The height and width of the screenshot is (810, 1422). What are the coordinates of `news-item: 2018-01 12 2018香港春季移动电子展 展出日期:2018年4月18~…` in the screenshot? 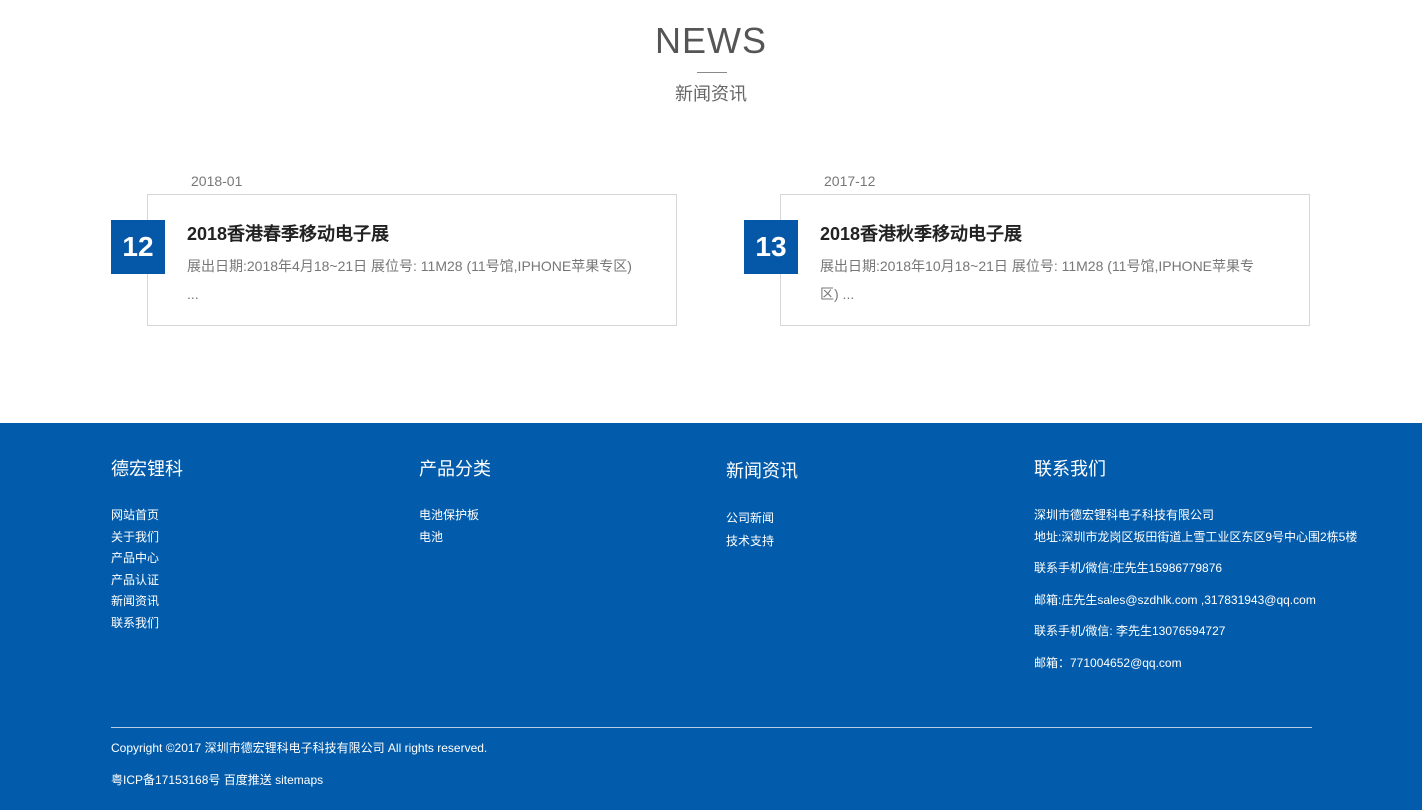 It's located at (396, 249).